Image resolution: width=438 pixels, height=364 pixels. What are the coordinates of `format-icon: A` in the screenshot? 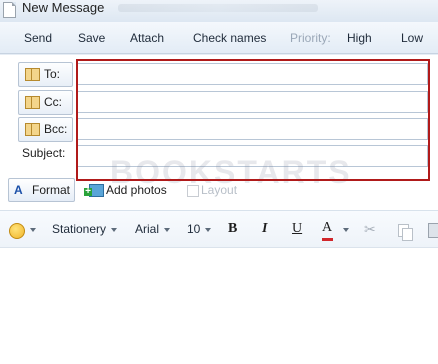 It's located at (18, 190).